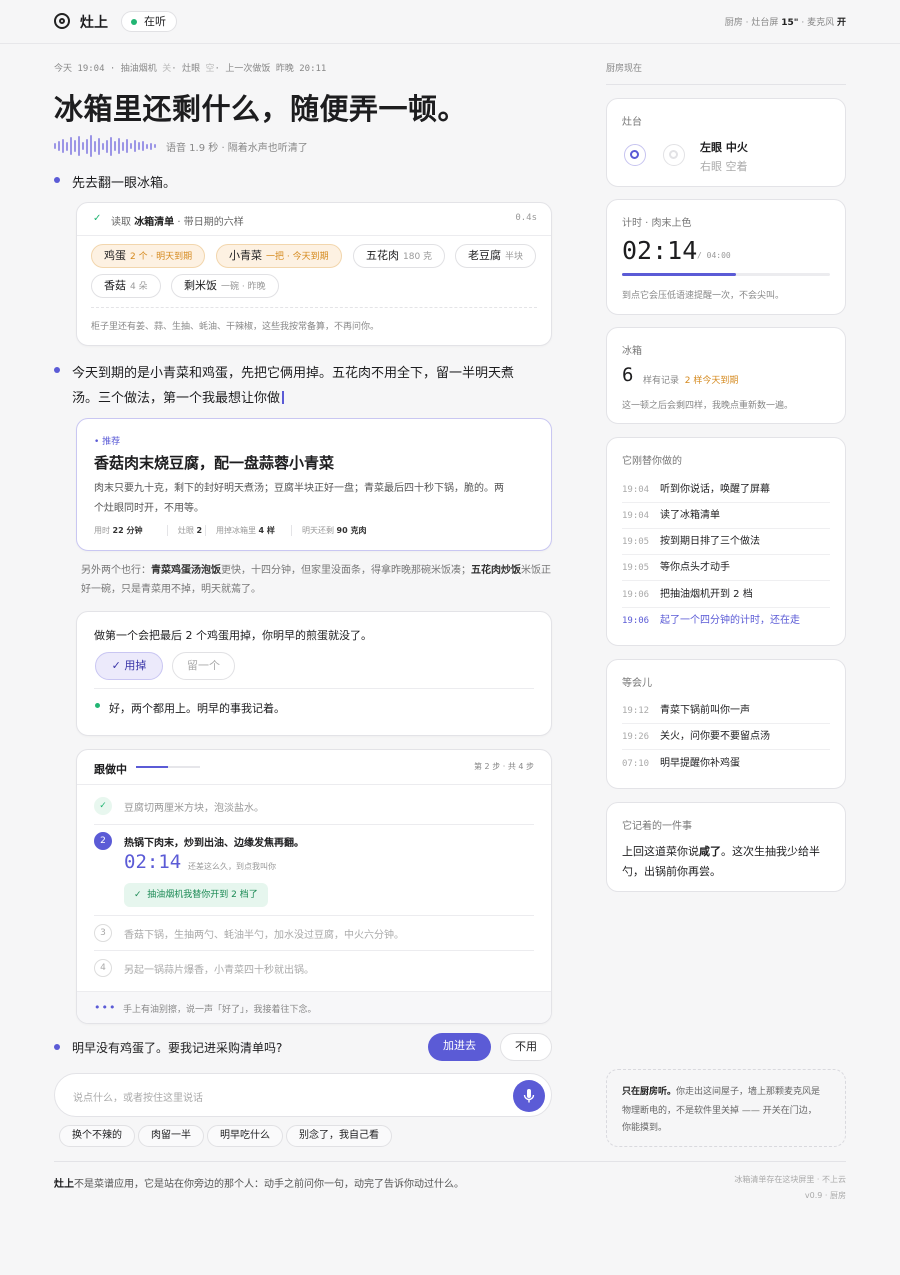 This screenshot has height=1275, width=900. I want to click on card-title: 它记着的一件事, so click(657, 826).